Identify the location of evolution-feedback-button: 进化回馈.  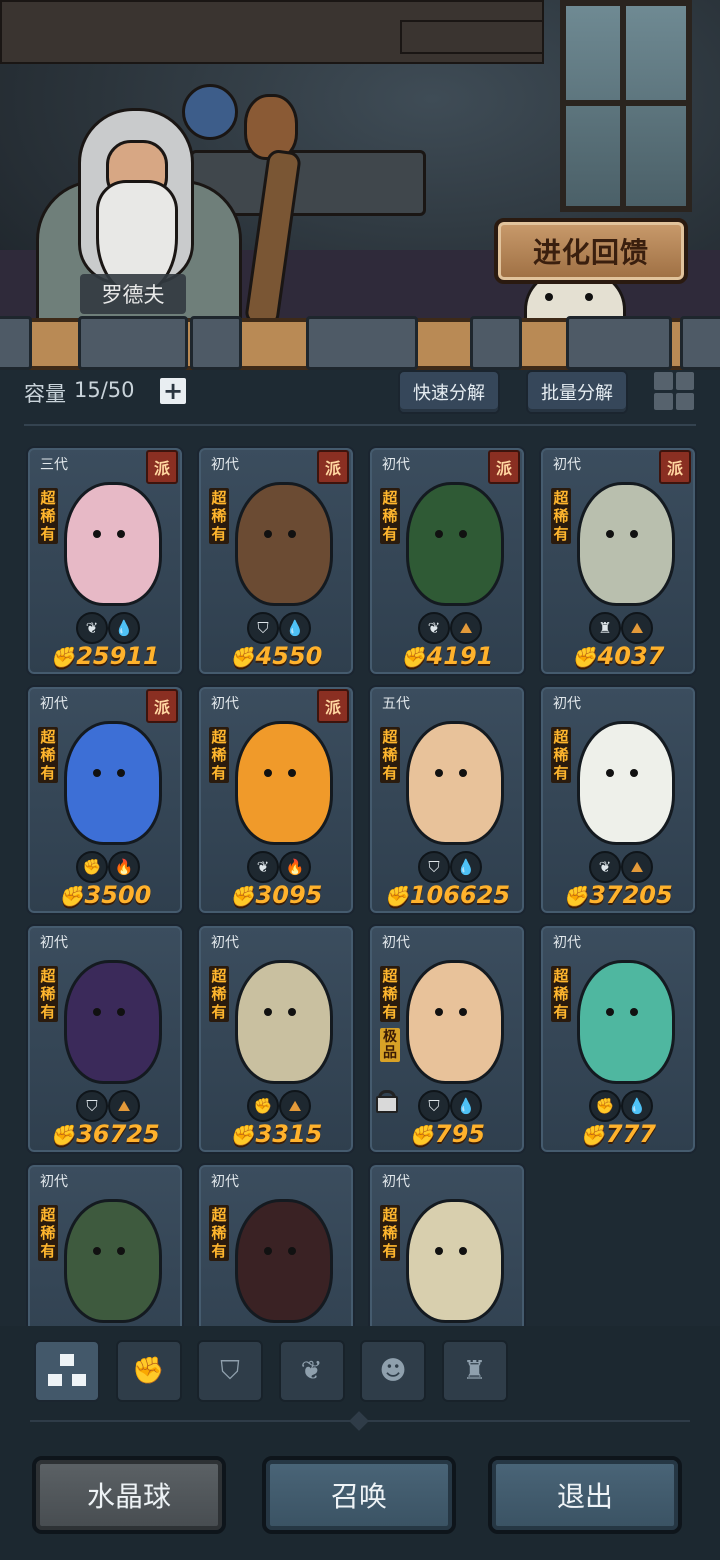
(591, 251).